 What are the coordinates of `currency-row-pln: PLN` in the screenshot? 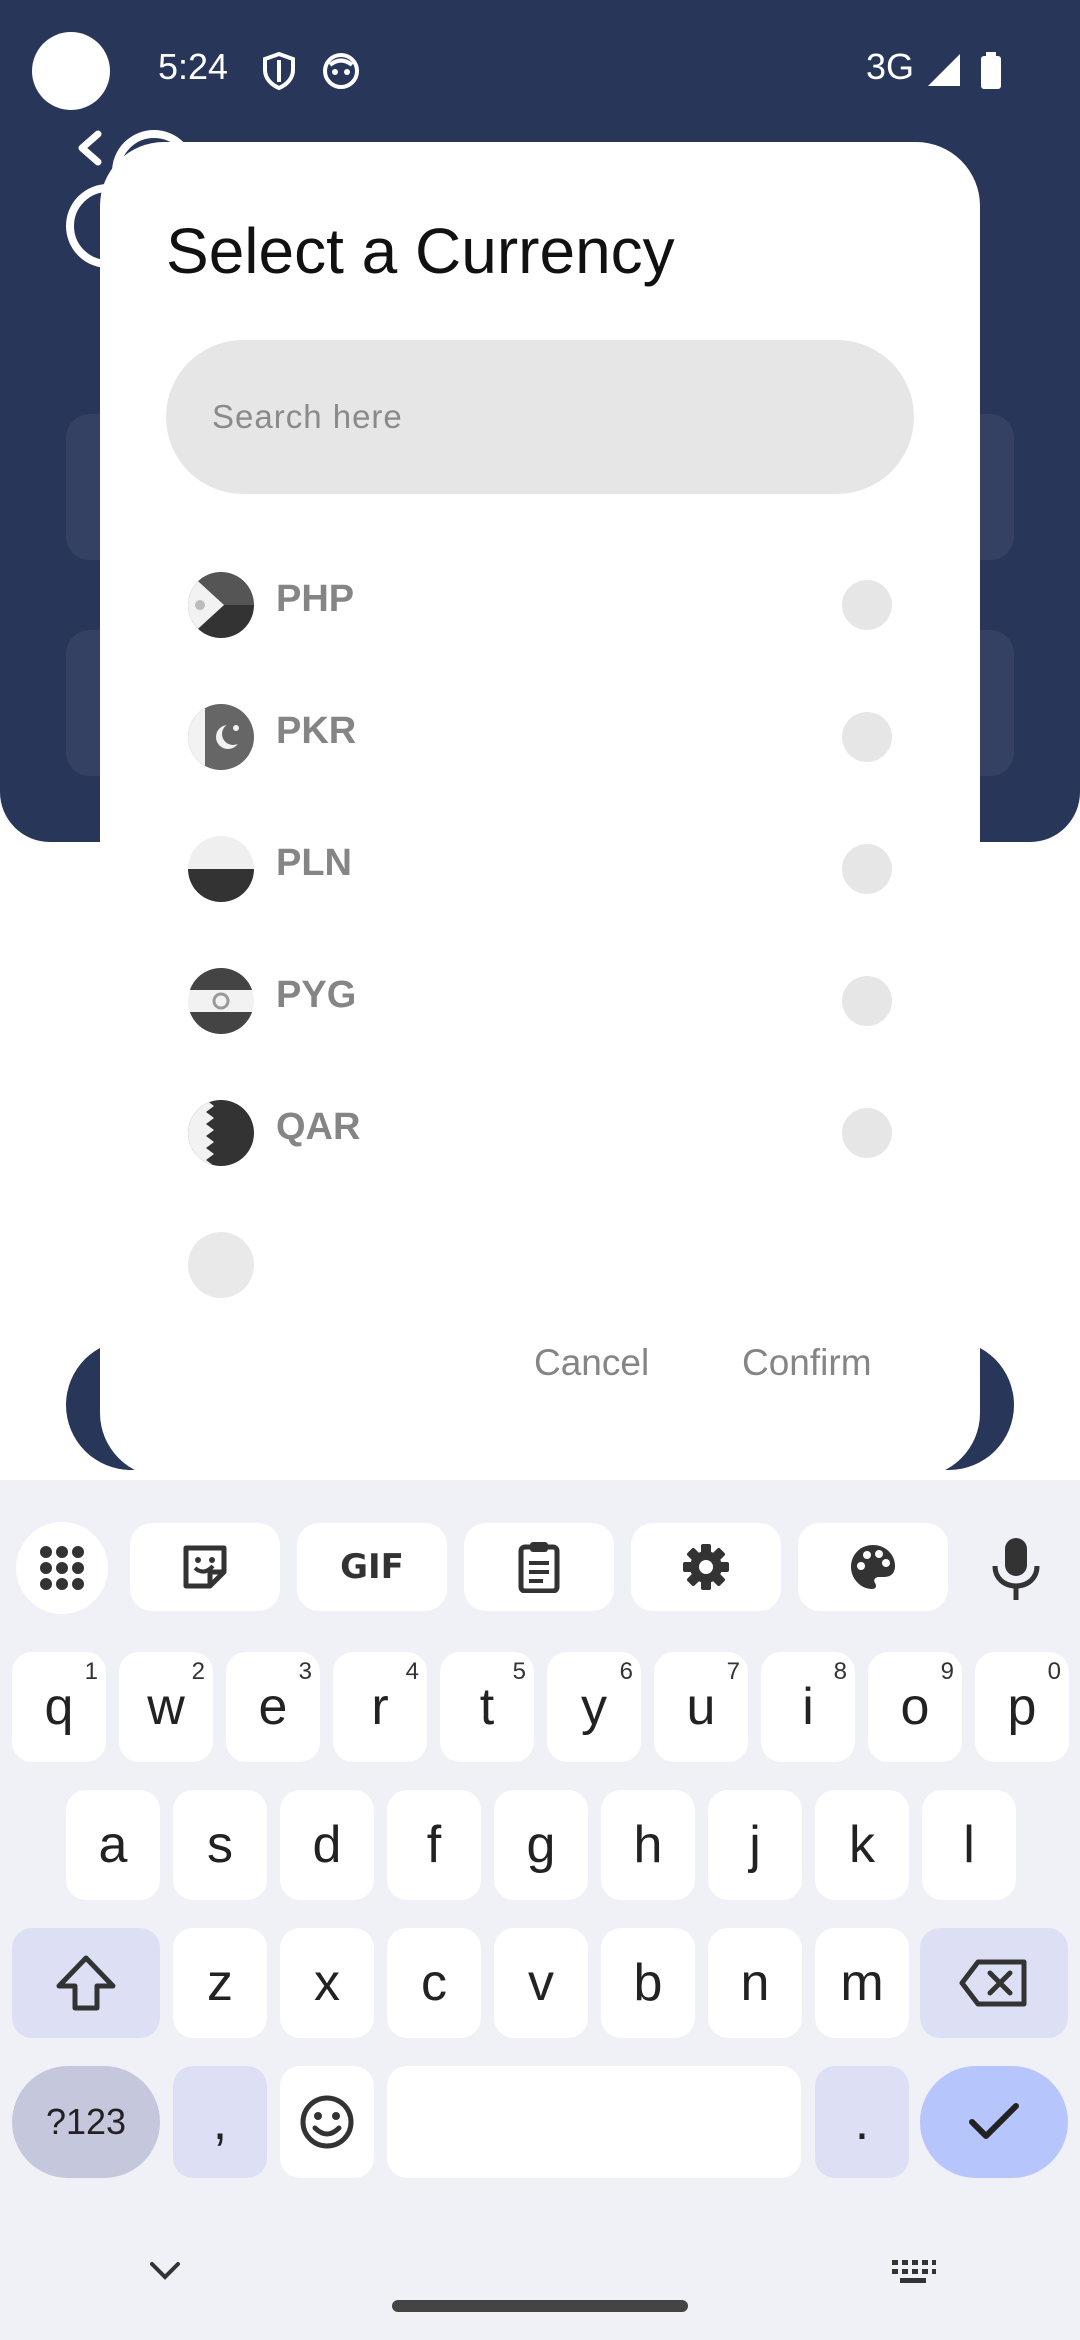 It's located at (540, 871).